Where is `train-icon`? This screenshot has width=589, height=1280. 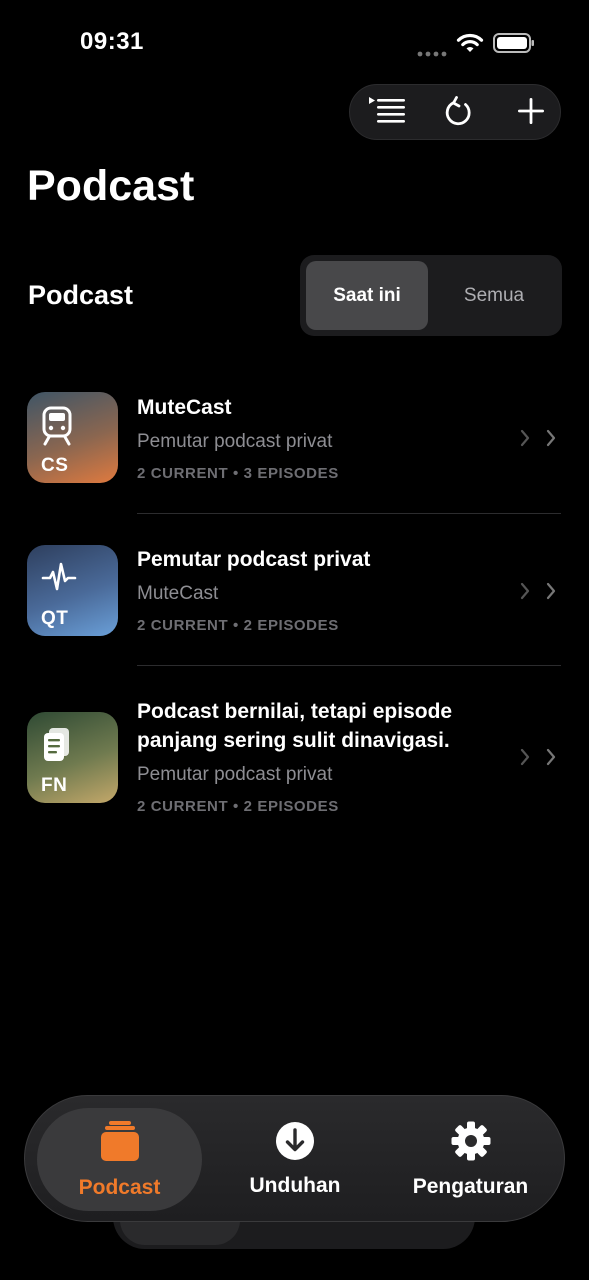
train-icon is located at coordinates (57, 428).